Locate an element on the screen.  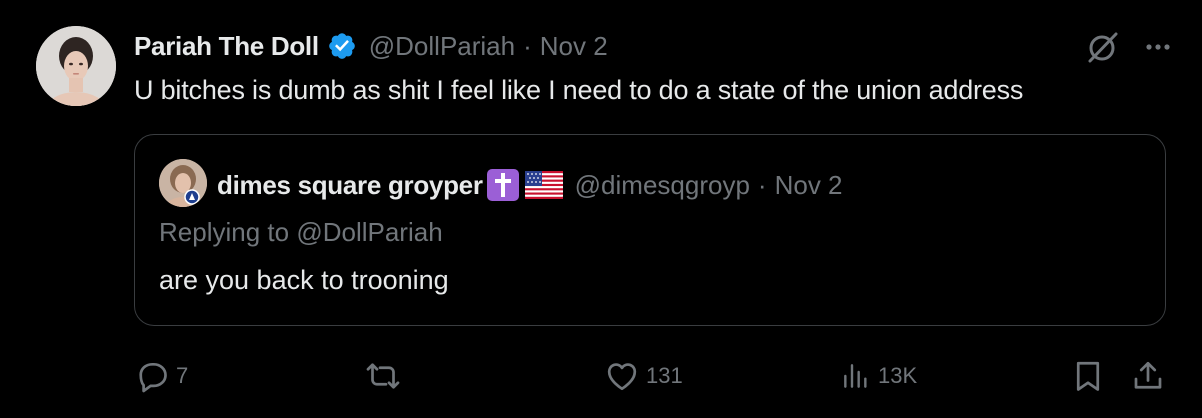
author-avatar is located at coordinates (76, 66).